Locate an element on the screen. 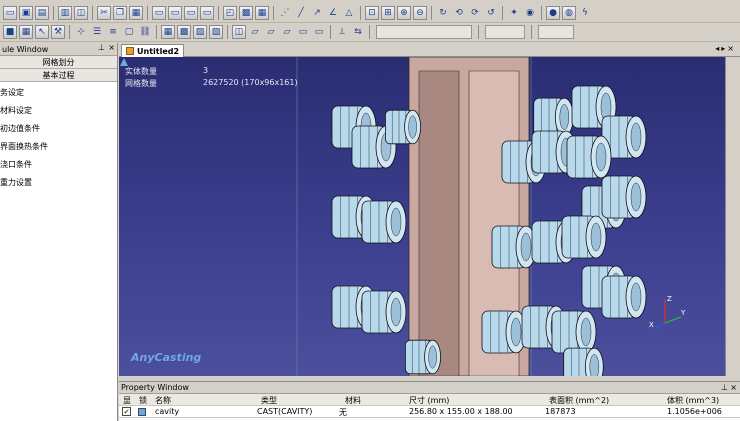 This screenshot has height=421, width=740. table-icon: ▦ is located at coordinates (168, 32).